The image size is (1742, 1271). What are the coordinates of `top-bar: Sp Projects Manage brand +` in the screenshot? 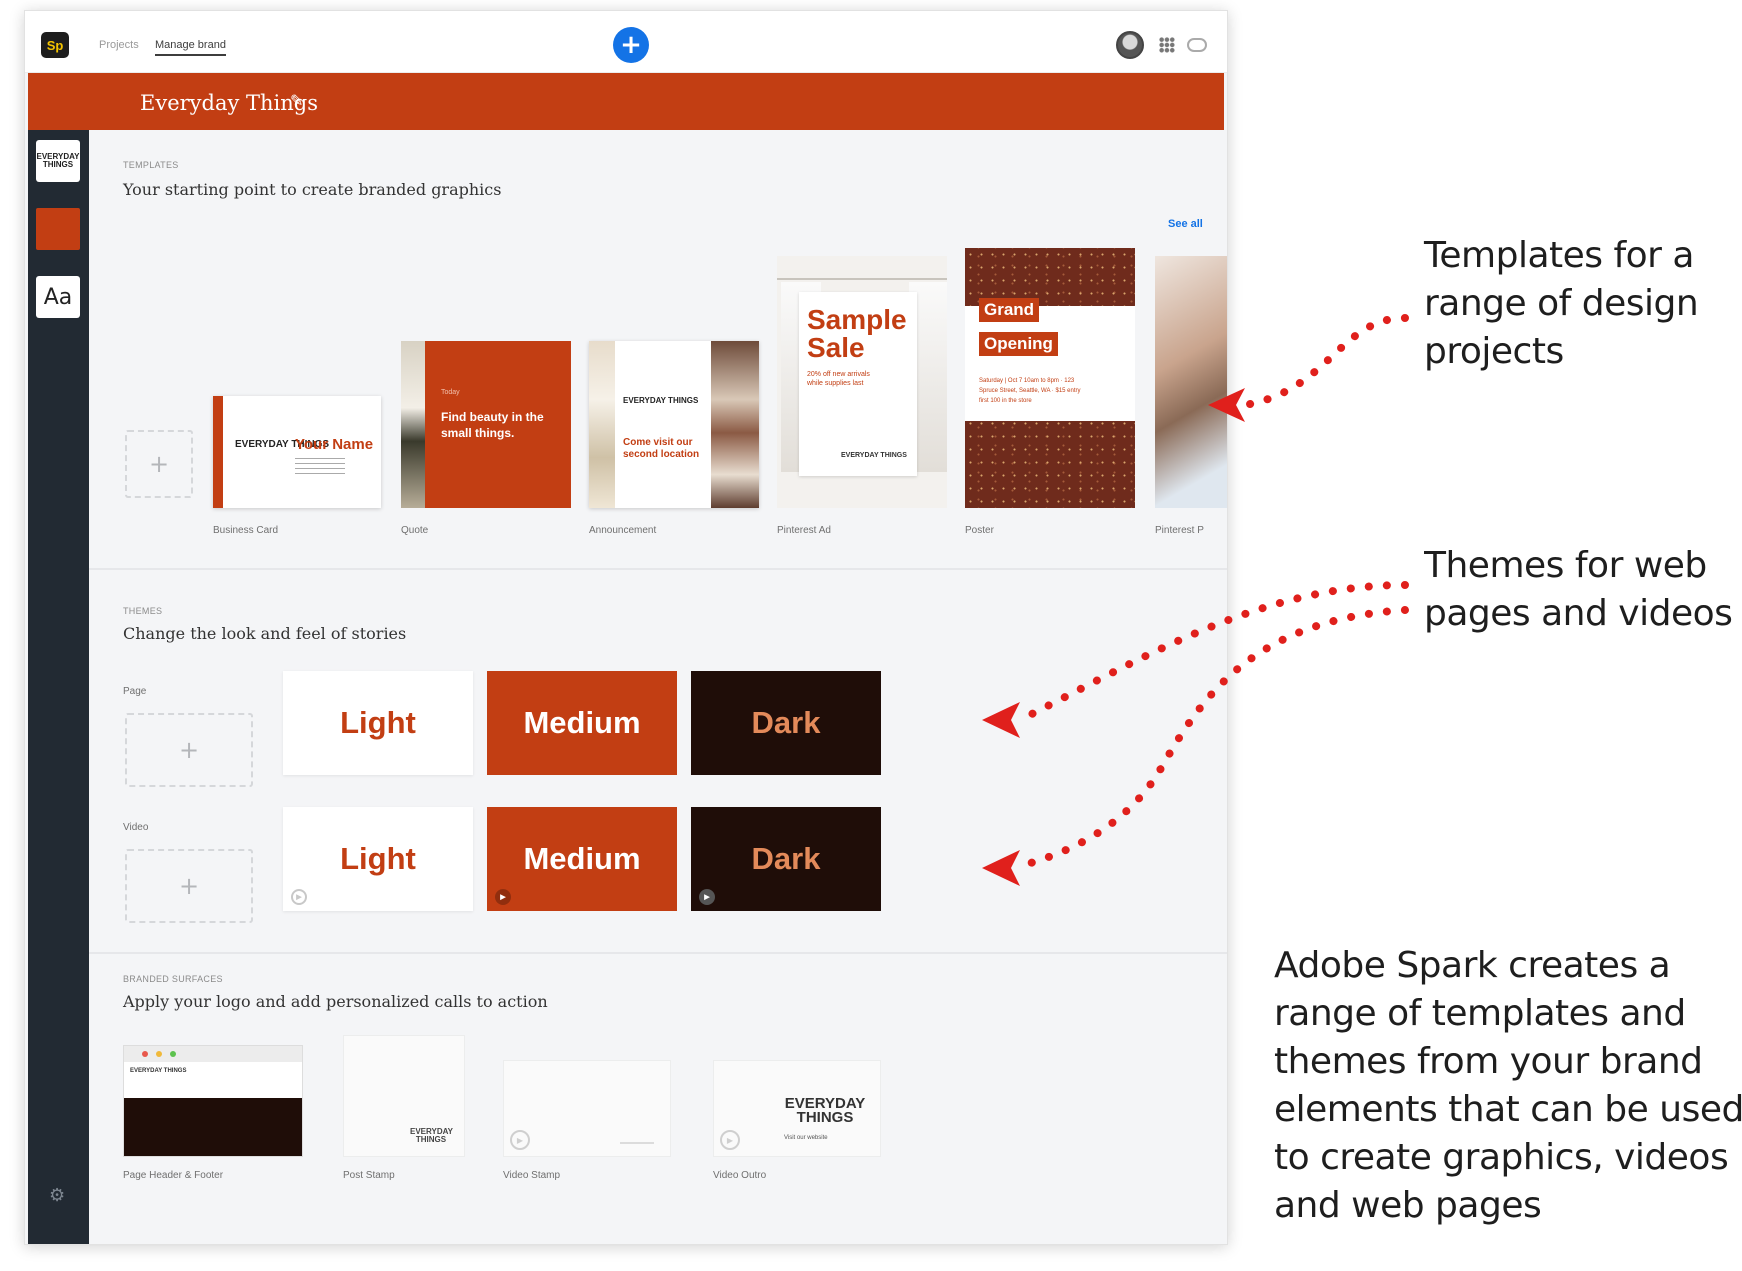 It's located at (626, 42).